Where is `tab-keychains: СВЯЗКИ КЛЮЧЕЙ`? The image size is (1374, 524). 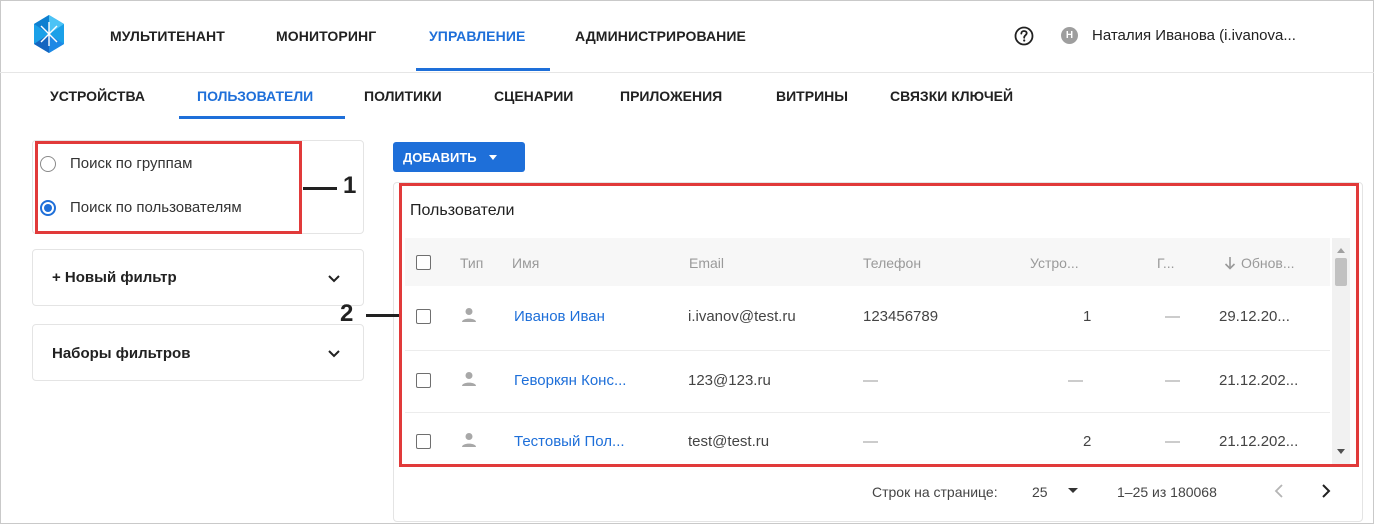 tab-keychains: СВЯЗКИ КЛЮЧЕЙ is located at coordinates (951, 96).